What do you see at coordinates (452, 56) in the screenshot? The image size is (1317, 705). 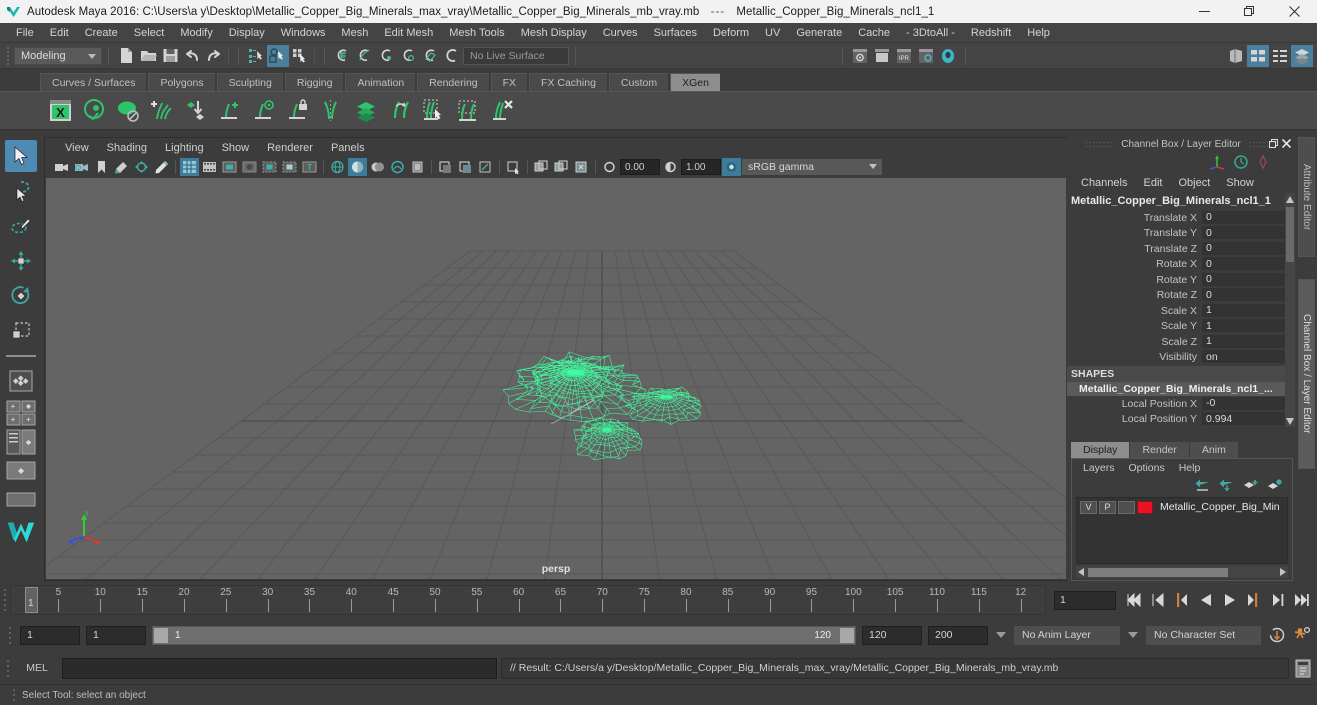 I see `make-live-icon` at bounding box center [452, 56].